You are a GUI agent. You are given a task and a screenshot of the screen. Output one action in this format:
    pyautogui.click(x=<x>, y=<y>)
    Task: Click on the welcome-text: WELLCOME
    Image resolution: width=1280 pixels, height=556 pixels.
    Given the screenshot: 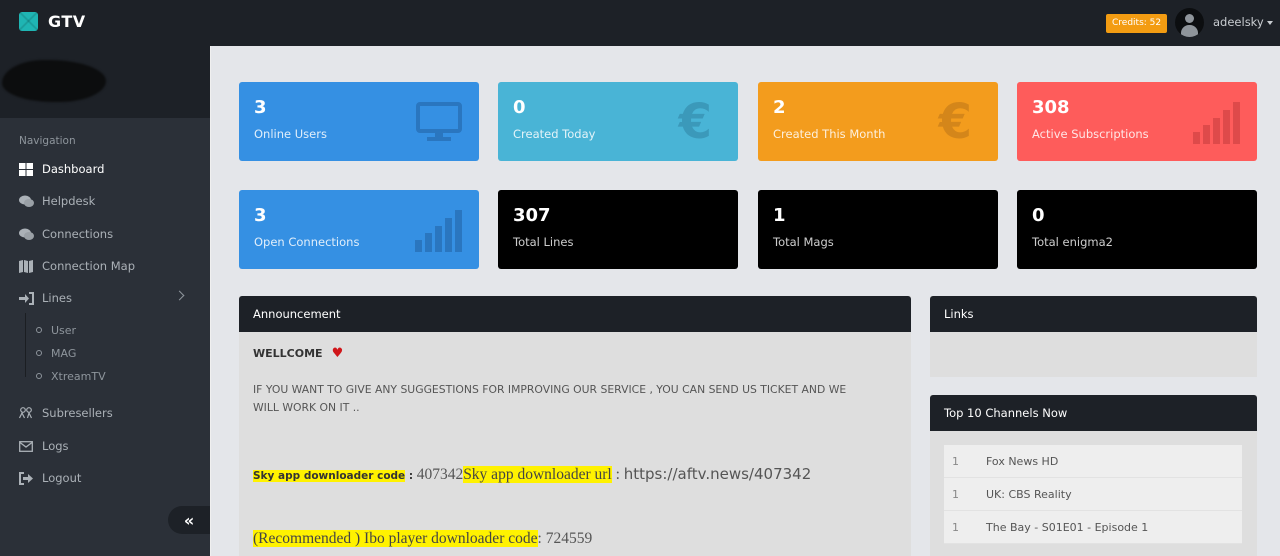 What is the action you would take?
    pyautogui.click(x=288, y=353)
    